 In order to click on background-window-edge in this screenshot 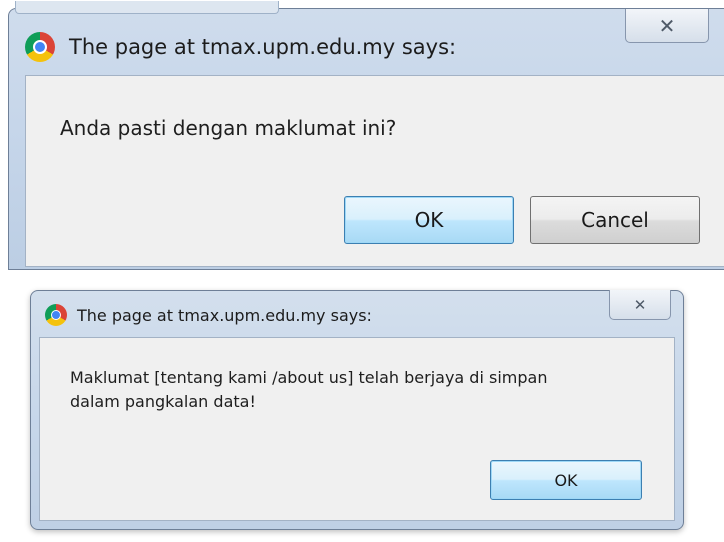, I will do `click(147, 7)`.